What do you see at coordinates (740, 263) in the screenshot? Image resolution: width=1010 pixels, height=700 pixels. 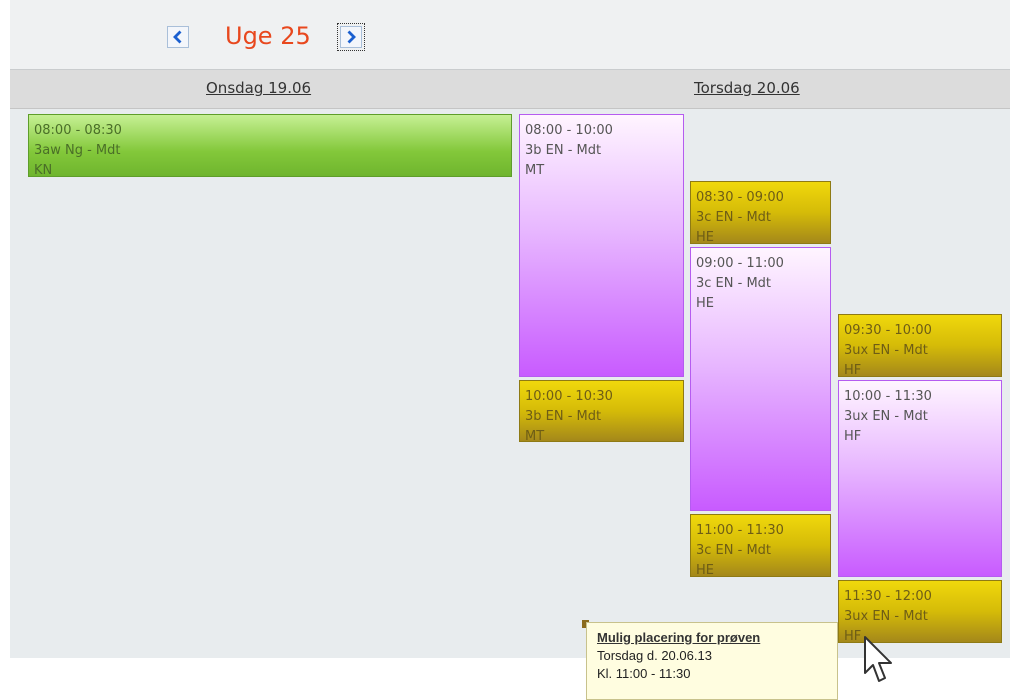 I see `event-time: 09:00 - 11:00` at bounding box center [740, 263].